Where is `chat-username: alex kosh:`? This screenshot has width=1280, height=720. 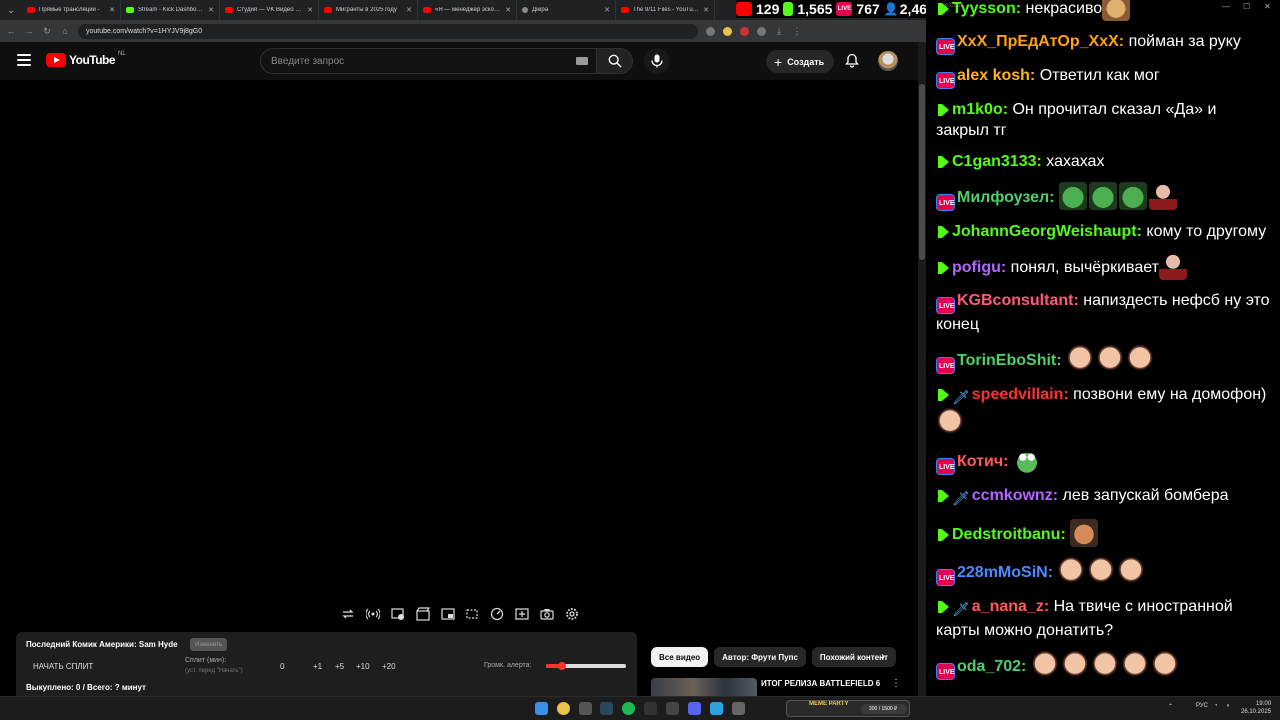
chat-username: alex kosh: is located at coordinates (996, 75).